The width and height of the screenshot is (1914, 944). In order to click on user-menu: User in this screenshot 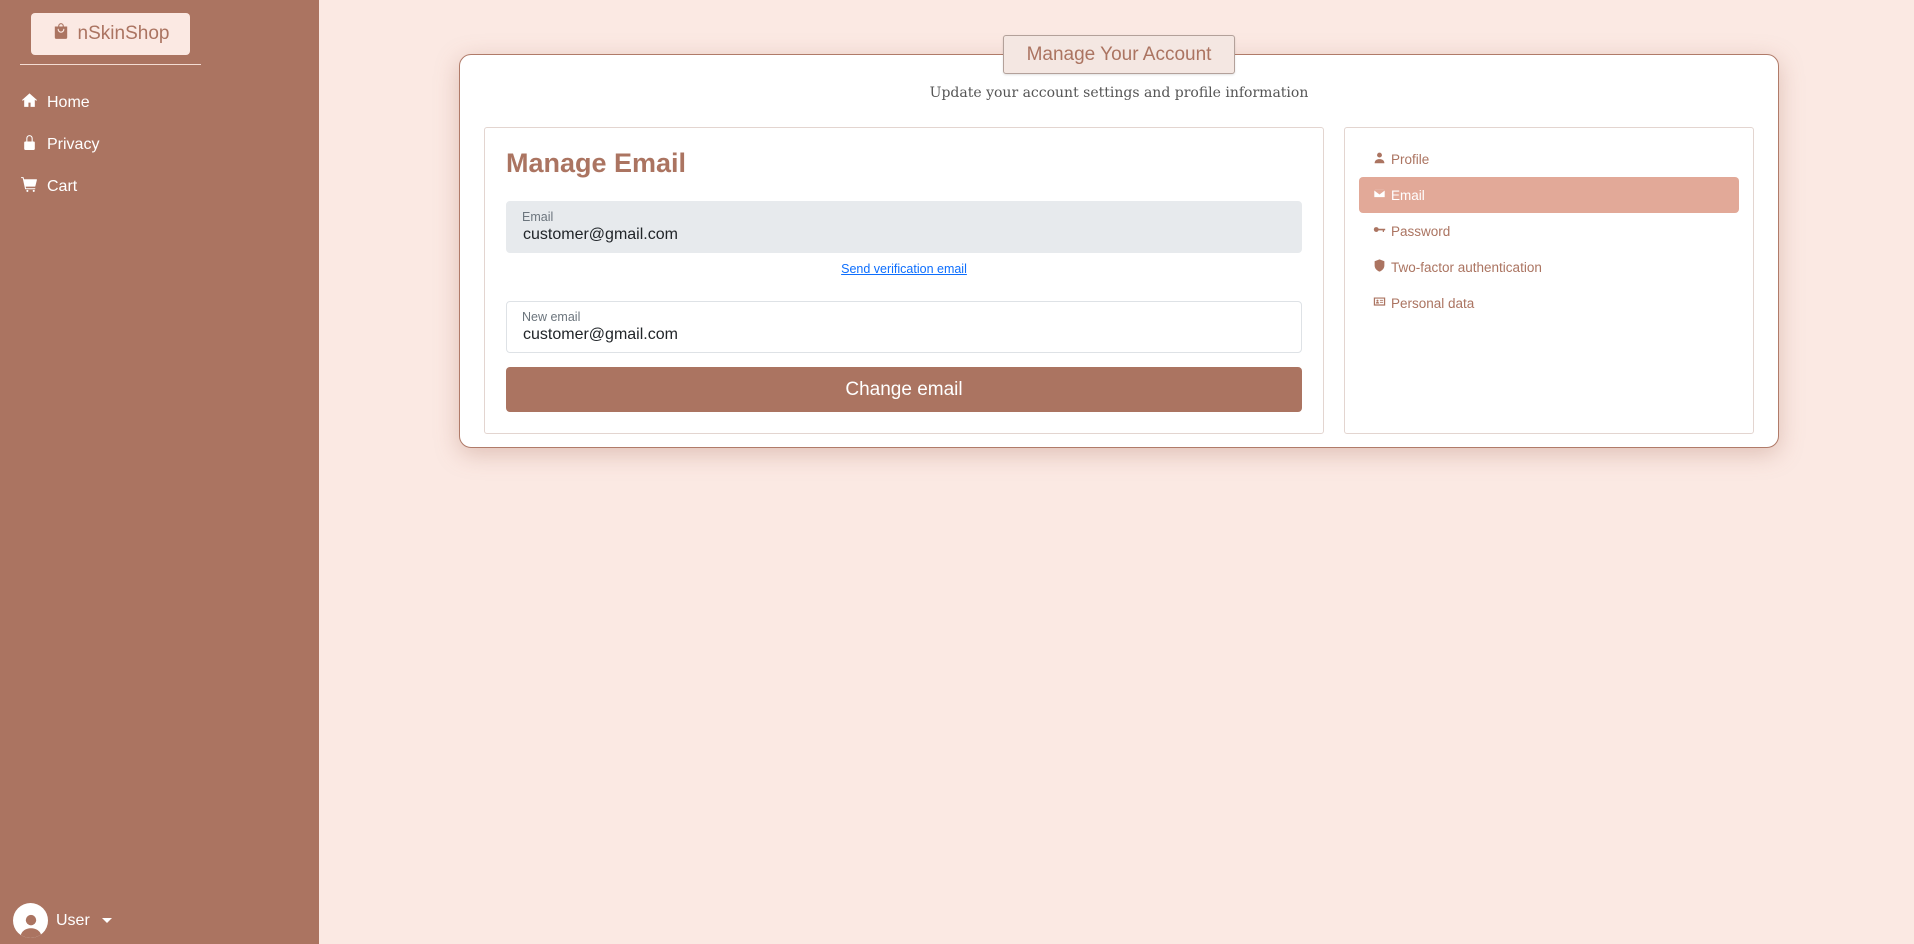, I will do `click(62, 920)`.